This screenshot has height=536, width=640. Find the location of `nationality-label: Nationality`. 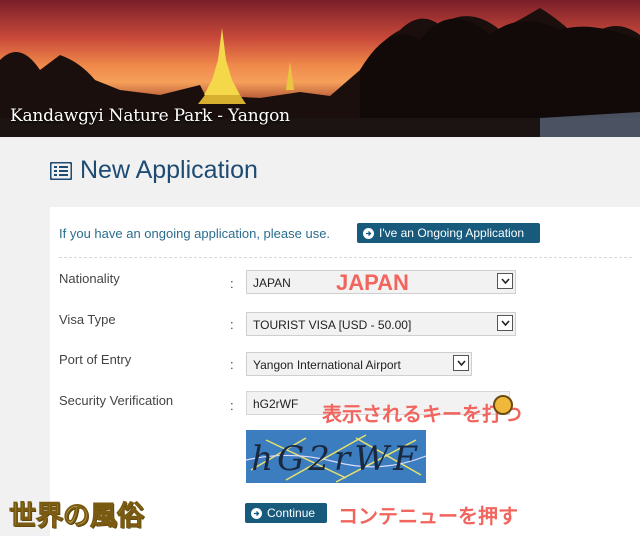

nationality-label: Nationality is located at coordinates (89, 278).